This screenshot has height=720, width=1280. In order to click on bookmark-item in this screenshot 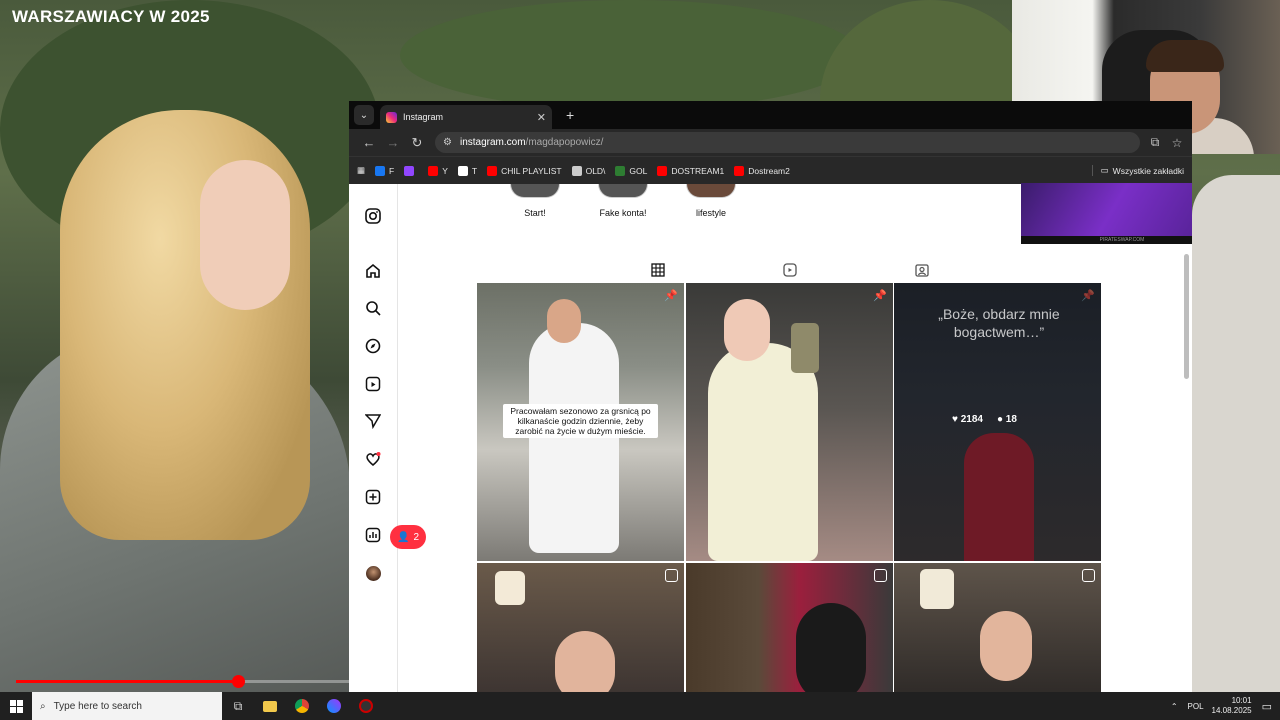, I will do `click(411, 170)`.